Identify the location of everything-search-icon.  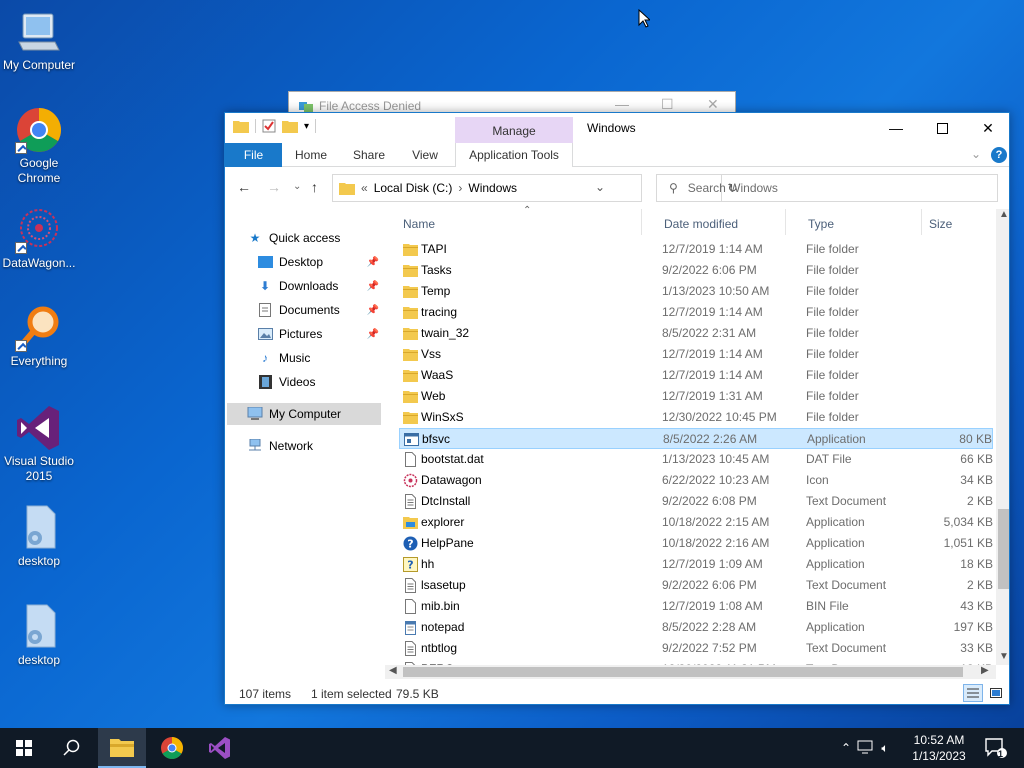
(39, 328).